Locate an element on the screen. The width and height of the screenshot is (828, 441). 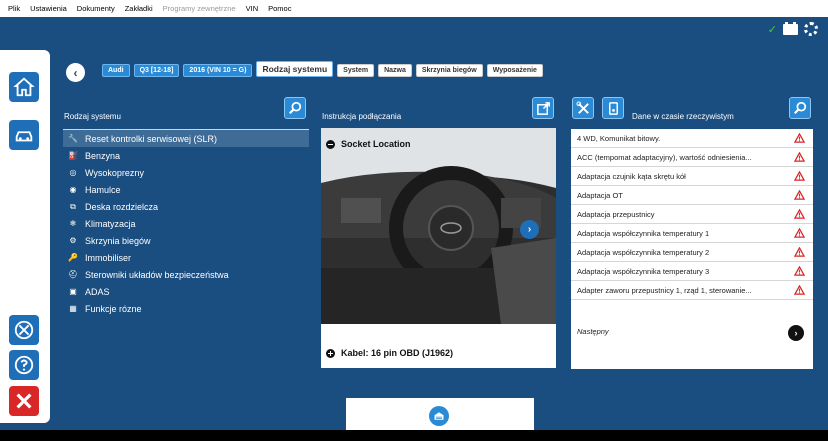
settings-button is located at coordinates (24, 330).